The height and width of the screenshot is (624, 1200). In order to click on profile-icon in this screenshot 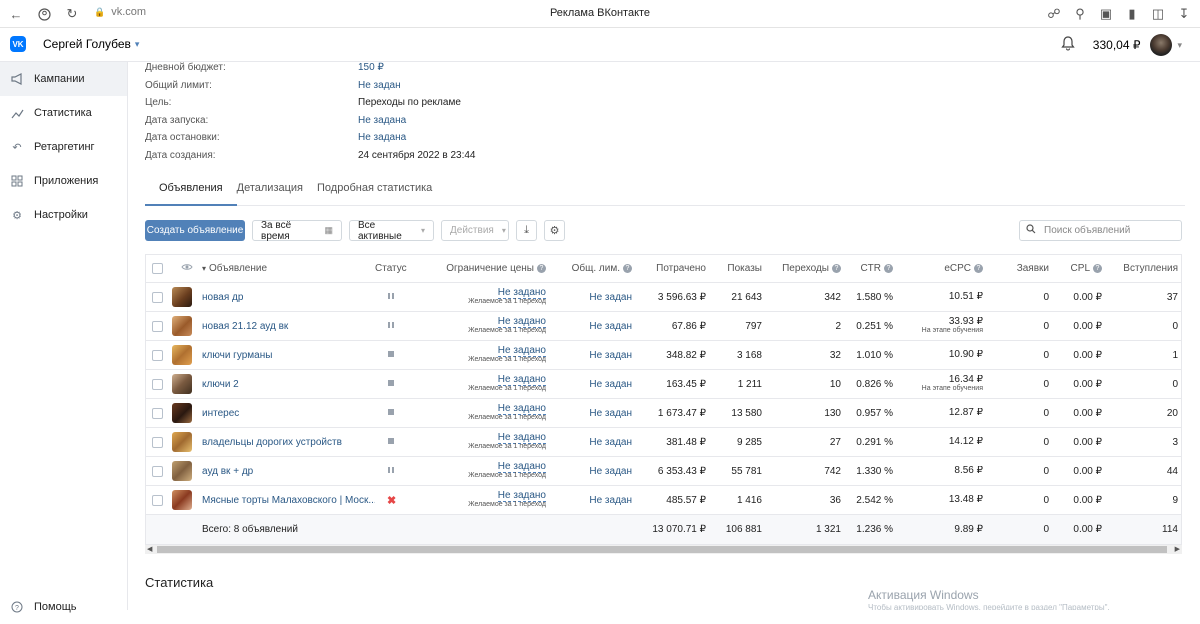, I will do `click(44, 14)`.